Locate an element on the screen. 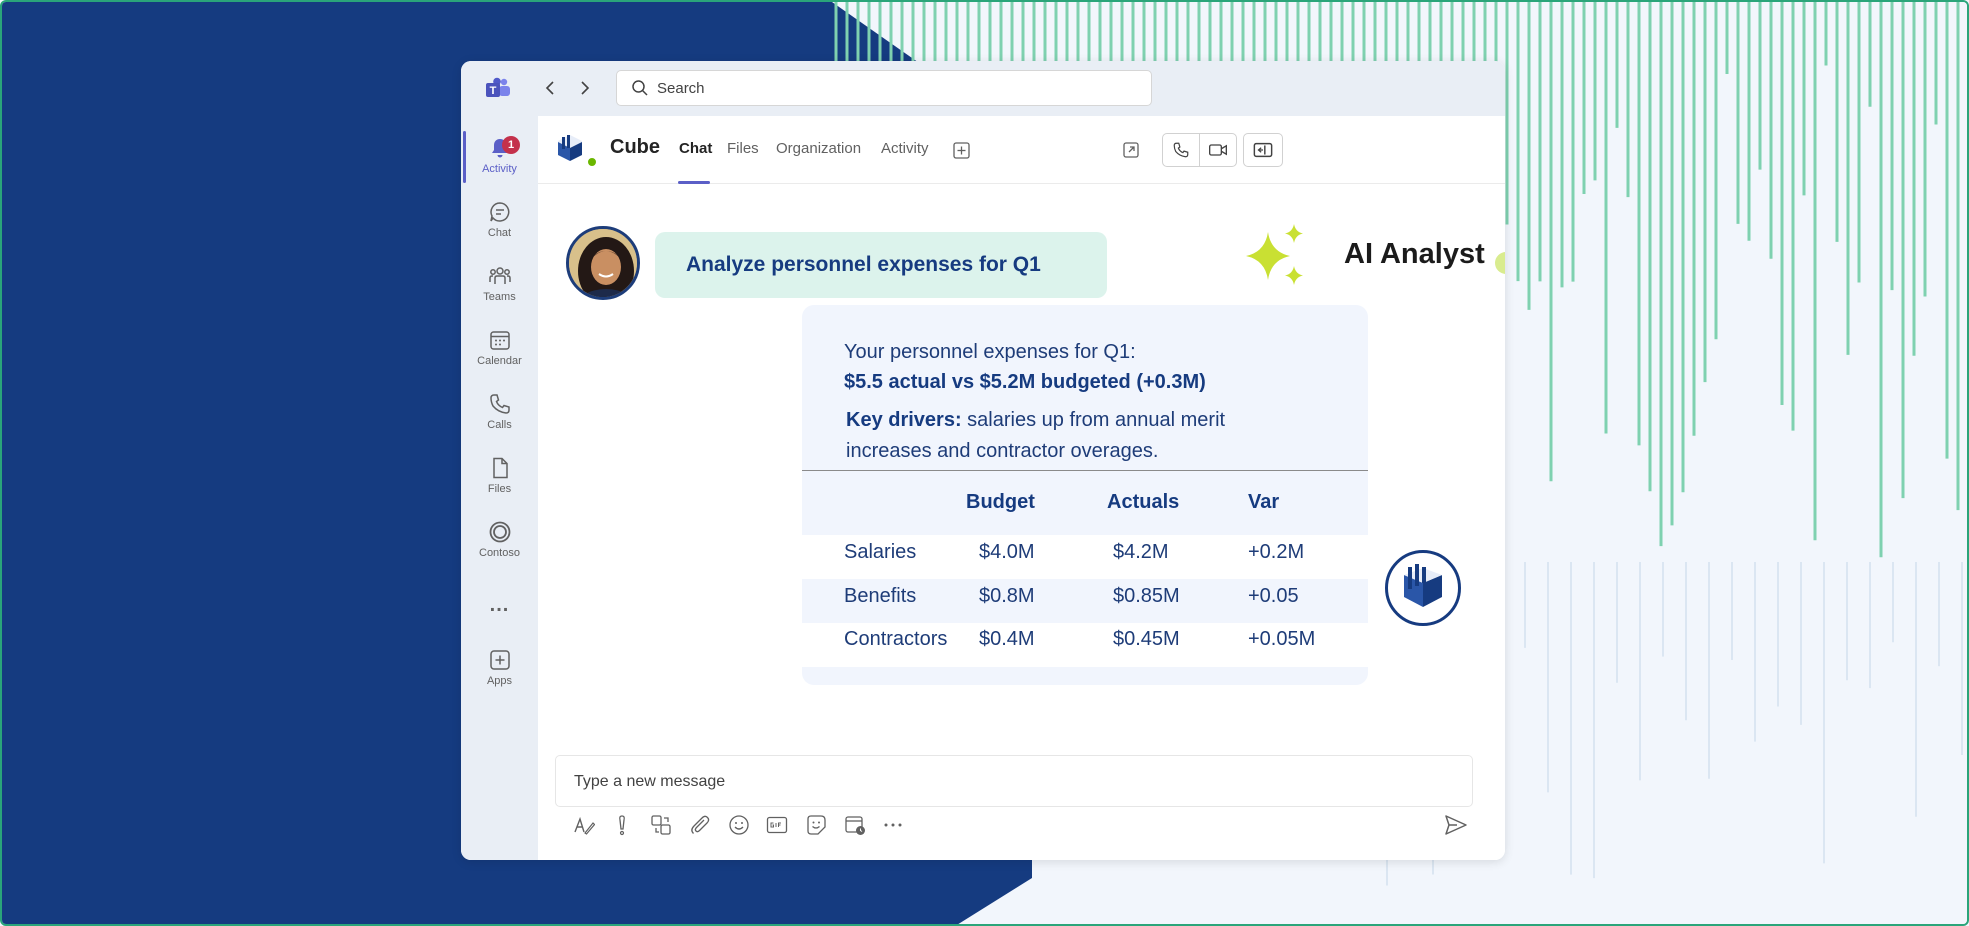 This screenshot has width=1969, height=926. row-actuals-benefits: $0.85M is located at coordinates (1146, 596).